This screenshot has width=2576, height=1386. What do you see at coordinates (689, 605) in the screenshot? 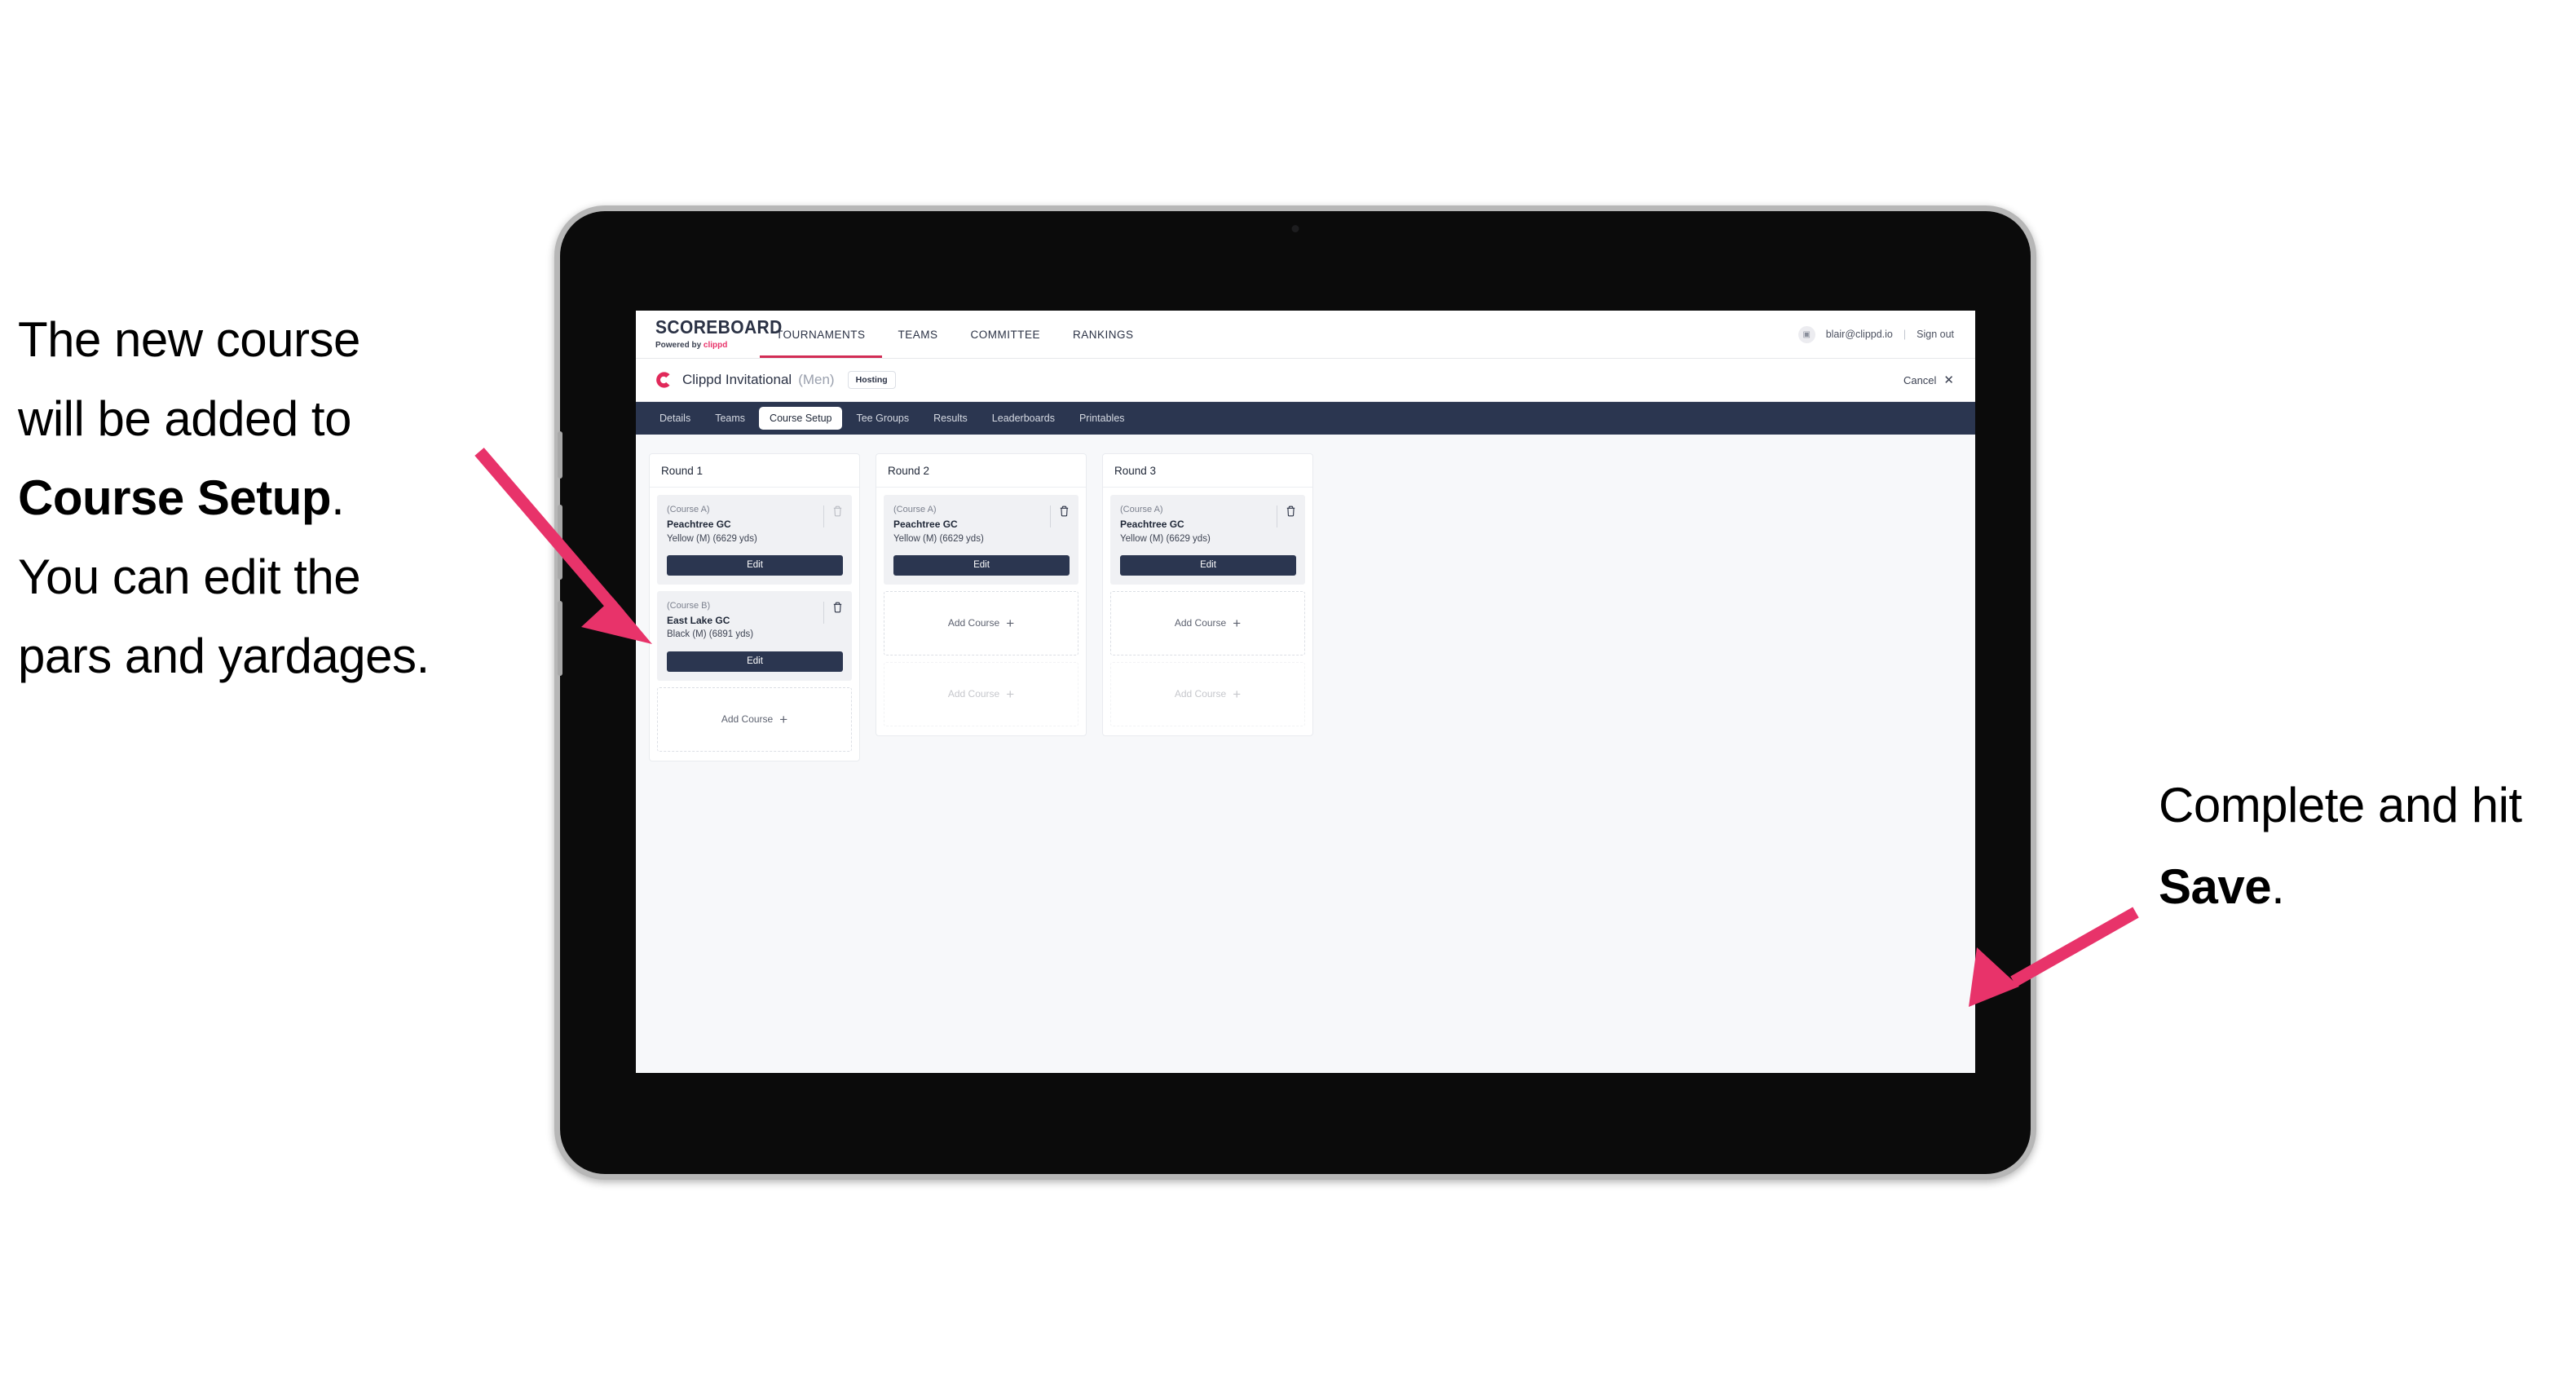
I see `course-slot-label: (Course B)` at bounding box center [689, 605].